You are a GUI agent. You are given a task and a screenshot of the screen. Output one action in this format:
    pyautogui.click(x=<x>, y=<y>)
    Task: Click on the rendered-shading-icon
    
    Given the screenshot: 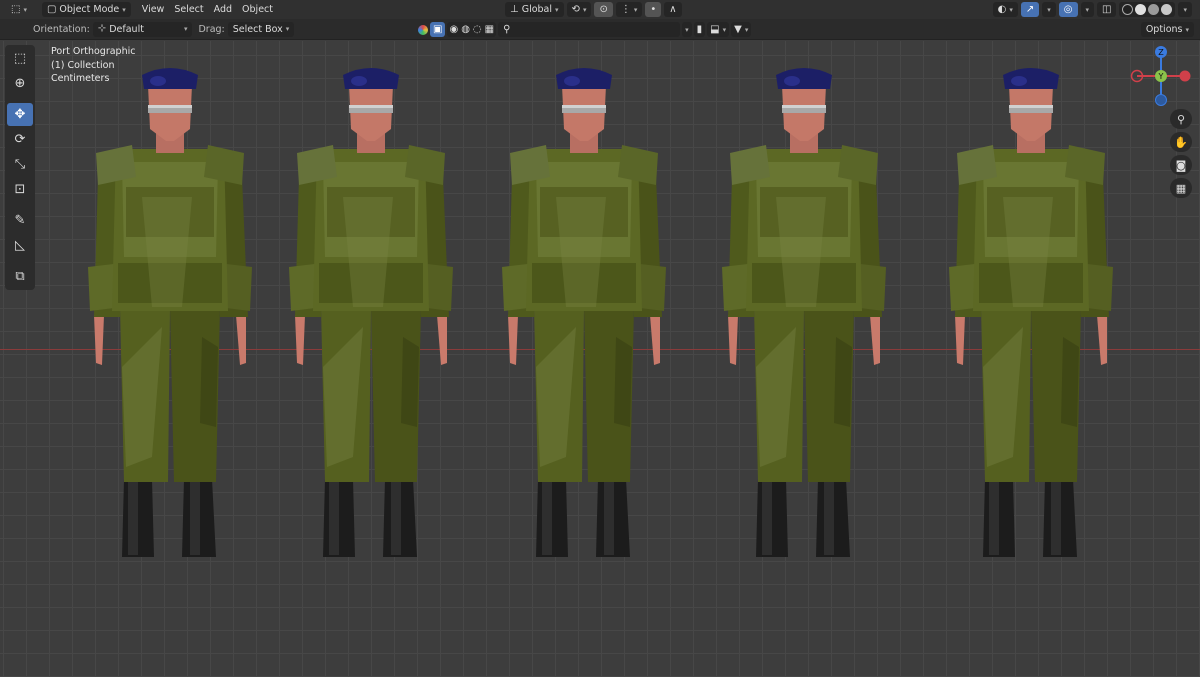 What is the action you would take?
    pyautogui.click(x=1167, y=9)
    